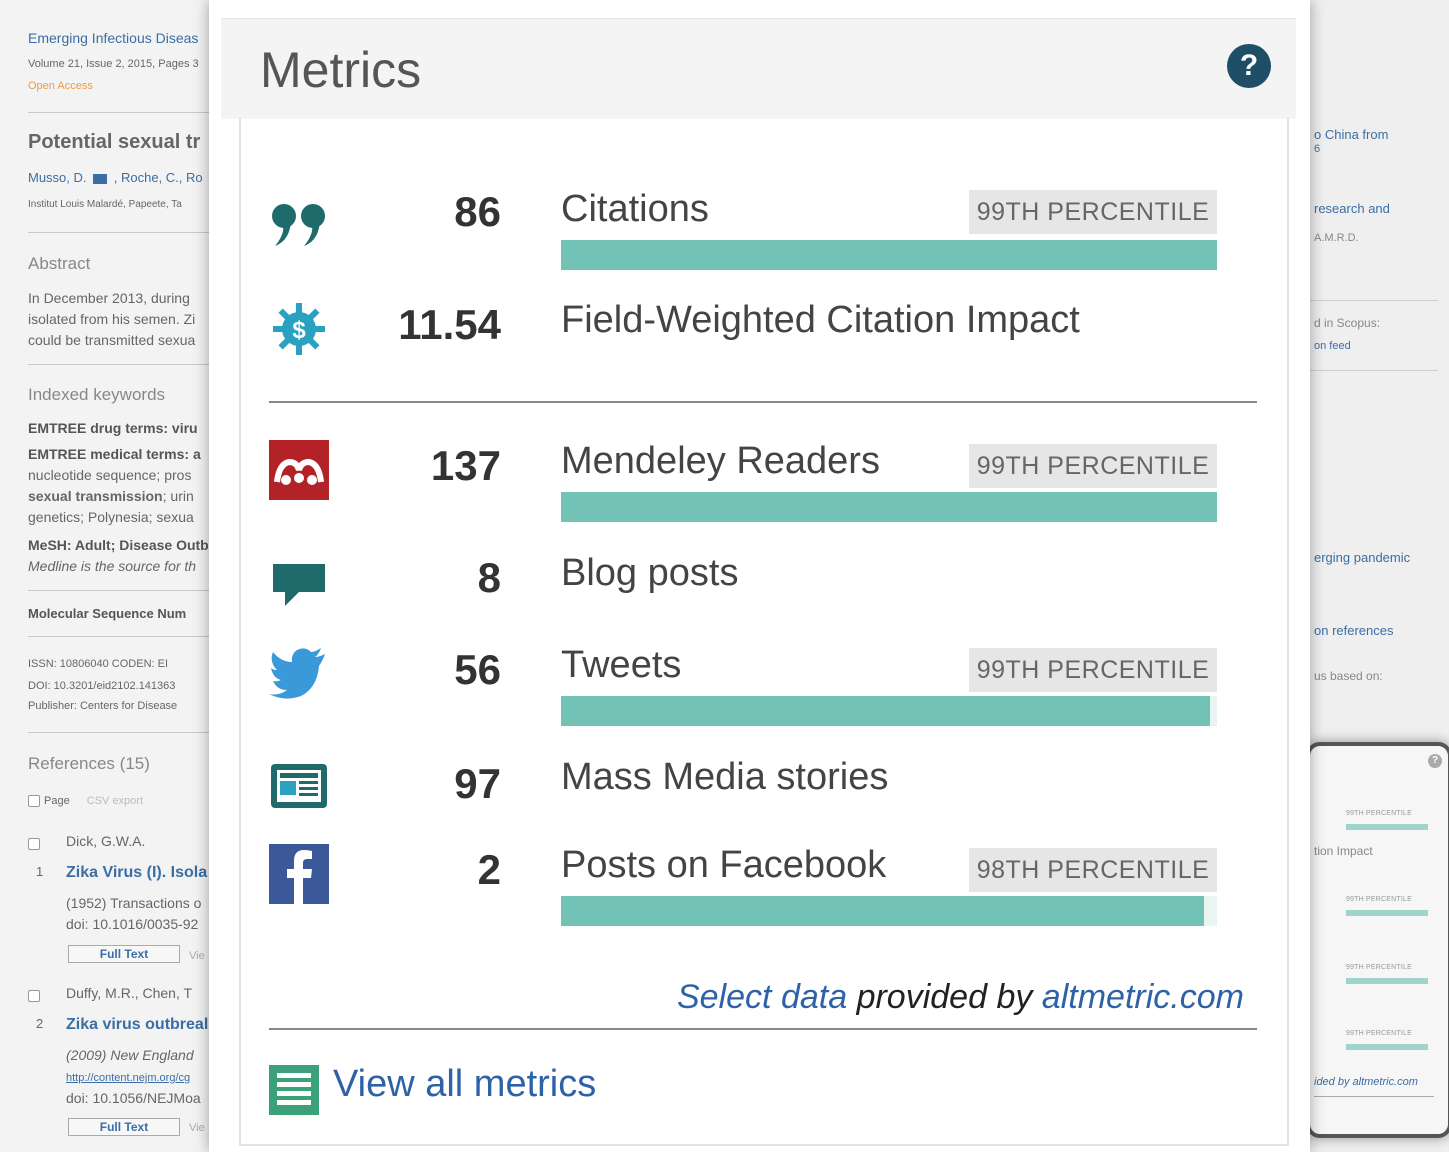 Image resolution: width=1449 pixels, height=1152 pixels. I want to click on more-authors: , Roche, C., Ro, so click(158, 177).